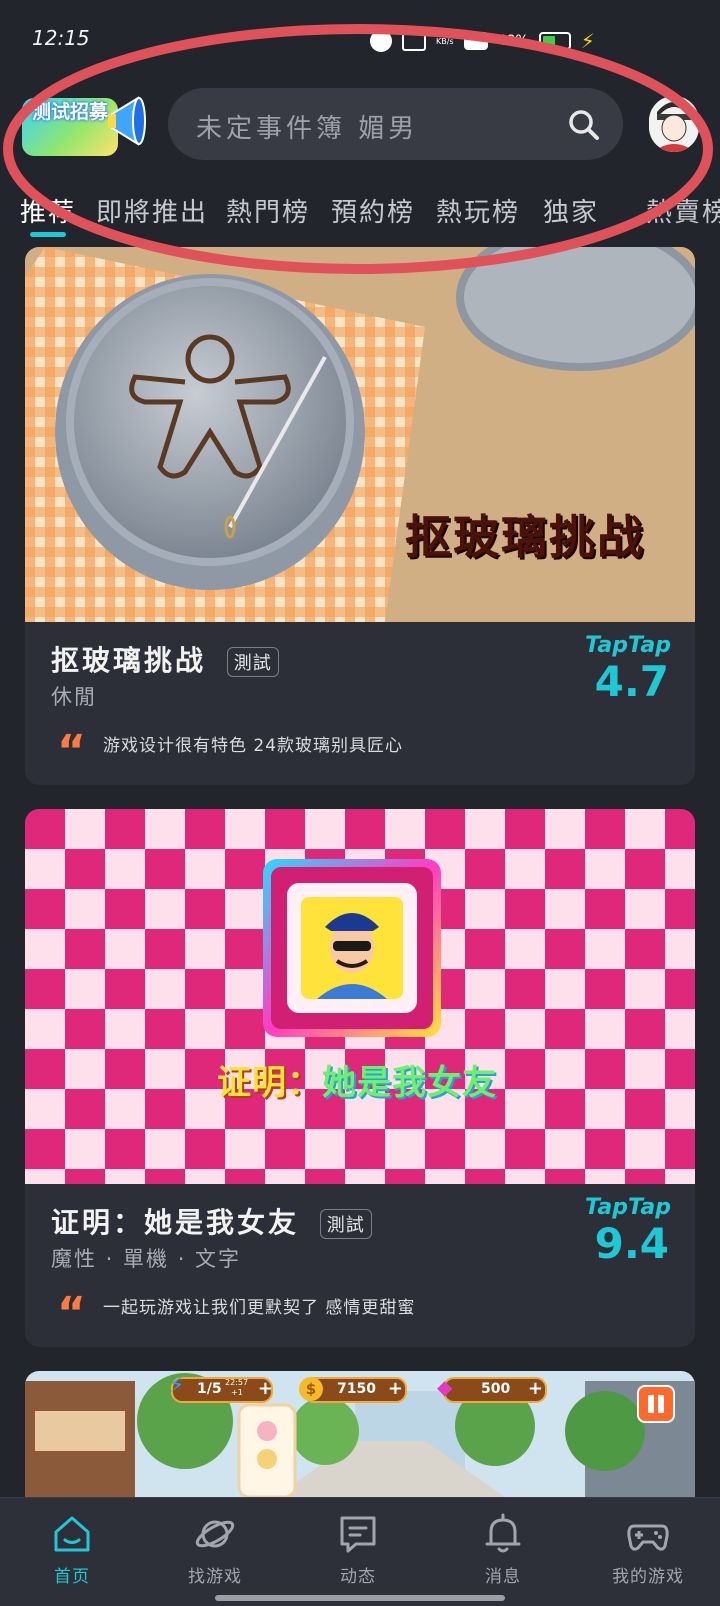 This screenshot has width=720, height=1606. I want to click on review-quote: 一起玩游戏让我们更默契了 感情更甜蜜, so click(259, 1308).